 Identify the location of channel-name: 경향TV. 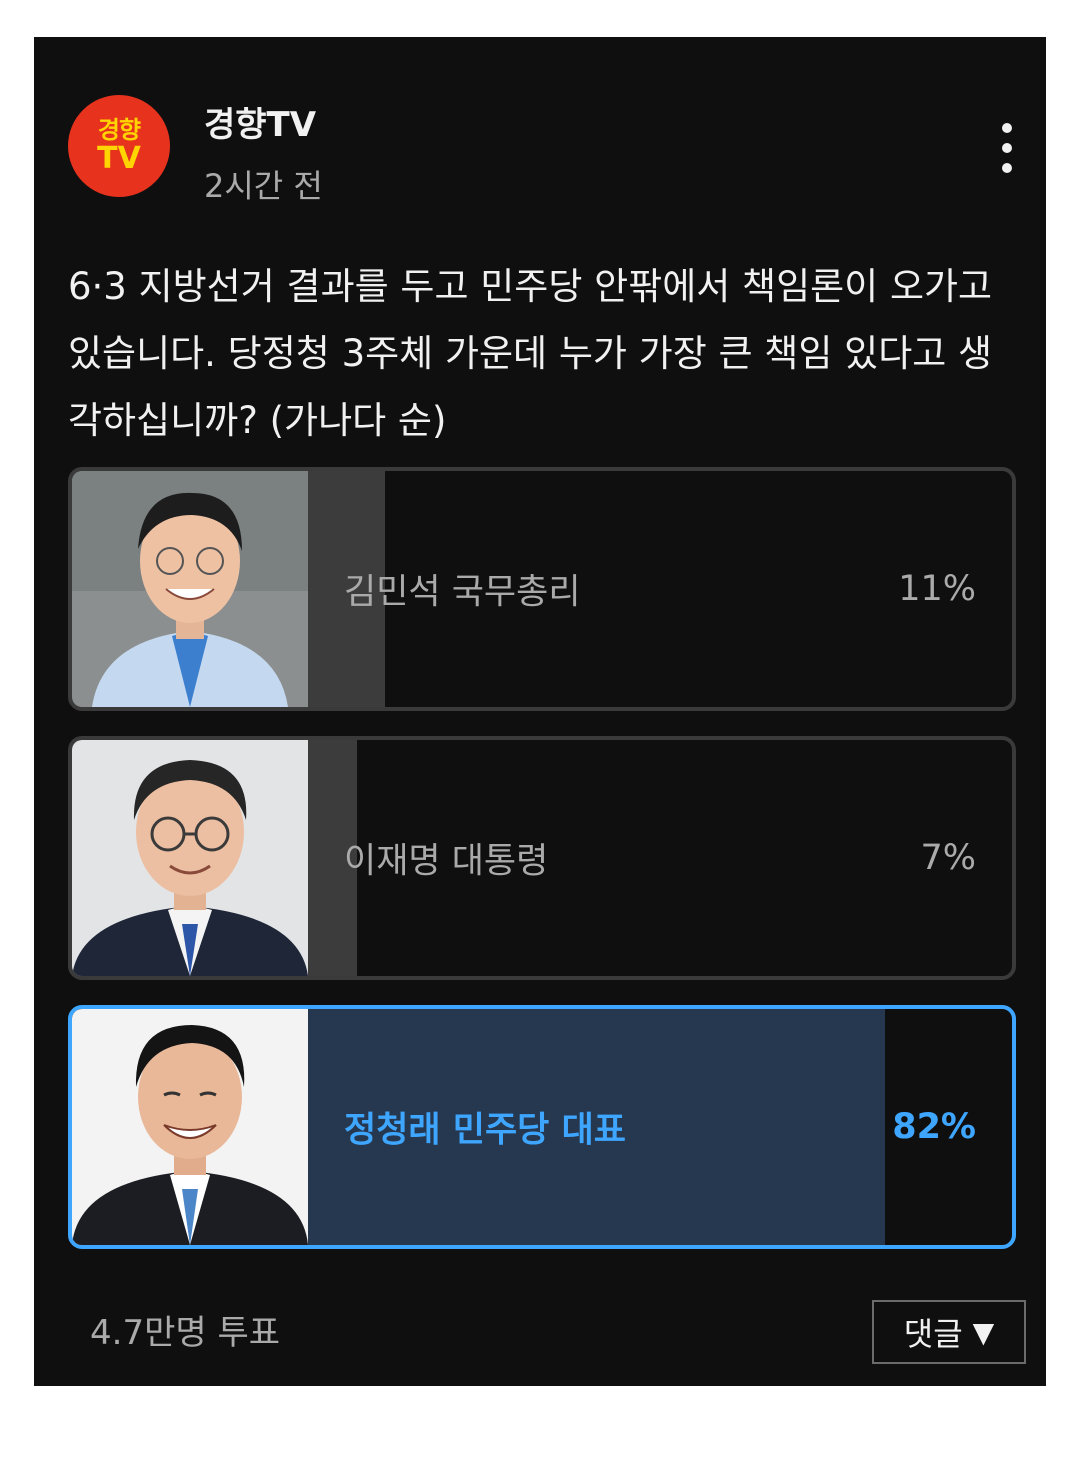
(260, 121).